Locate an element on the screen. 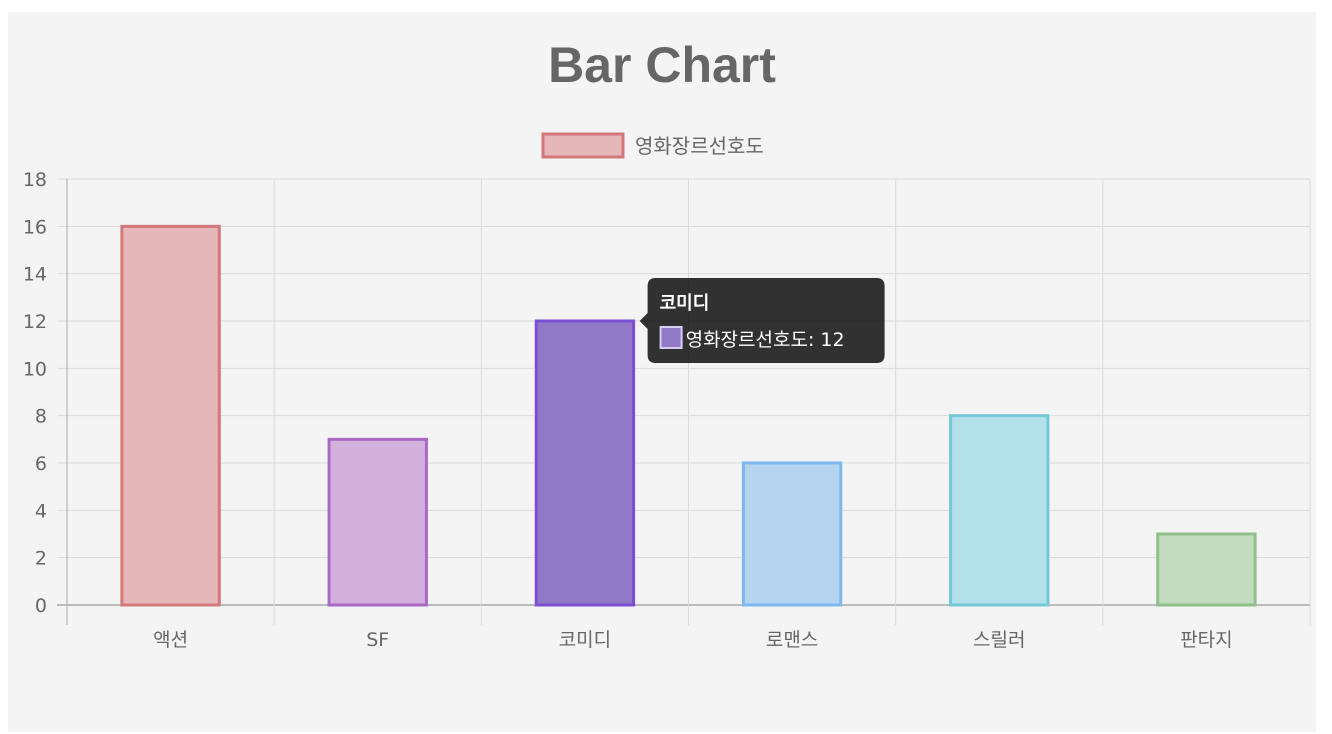 This screenshot has width=1332, height=734. x-tick-label: 로맨스 is located at coordinates (792, 640).